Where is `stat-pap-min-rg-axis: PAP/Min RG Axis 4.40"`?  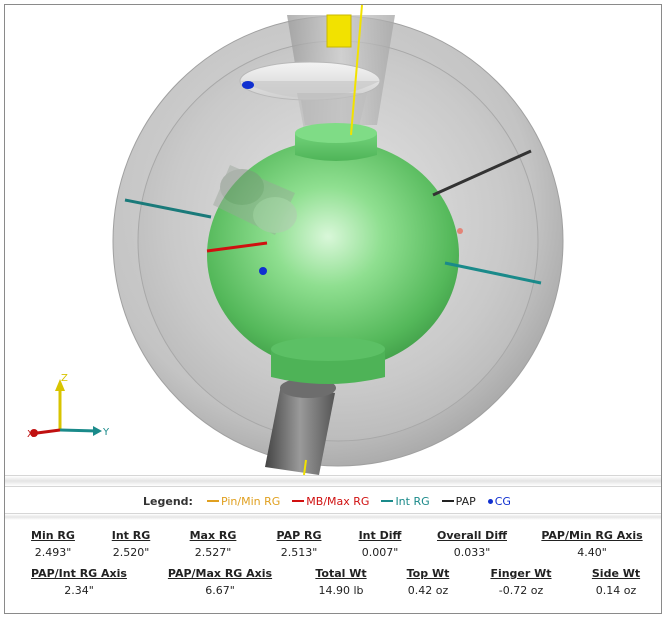 stat-pap-min-rg-axis: PAP/Min RG Axis 4.40" is located at coordinates (592, 544).